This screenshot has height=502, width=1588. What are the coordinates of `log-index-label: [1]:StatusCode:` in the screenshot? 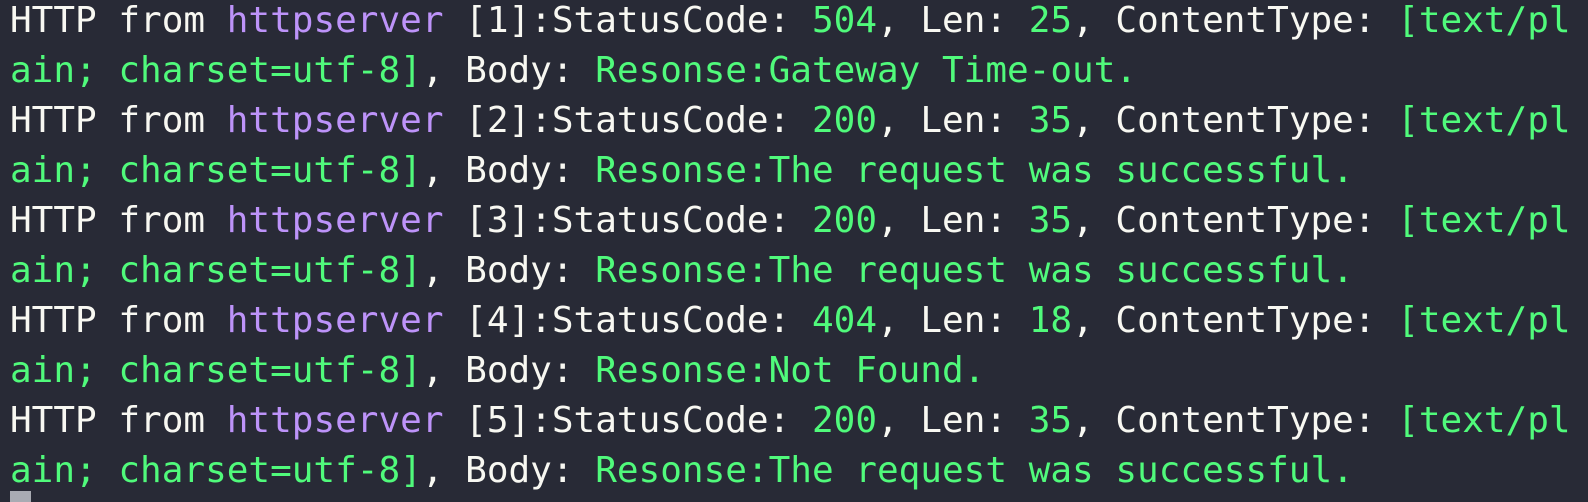 It's located at (627, 20).